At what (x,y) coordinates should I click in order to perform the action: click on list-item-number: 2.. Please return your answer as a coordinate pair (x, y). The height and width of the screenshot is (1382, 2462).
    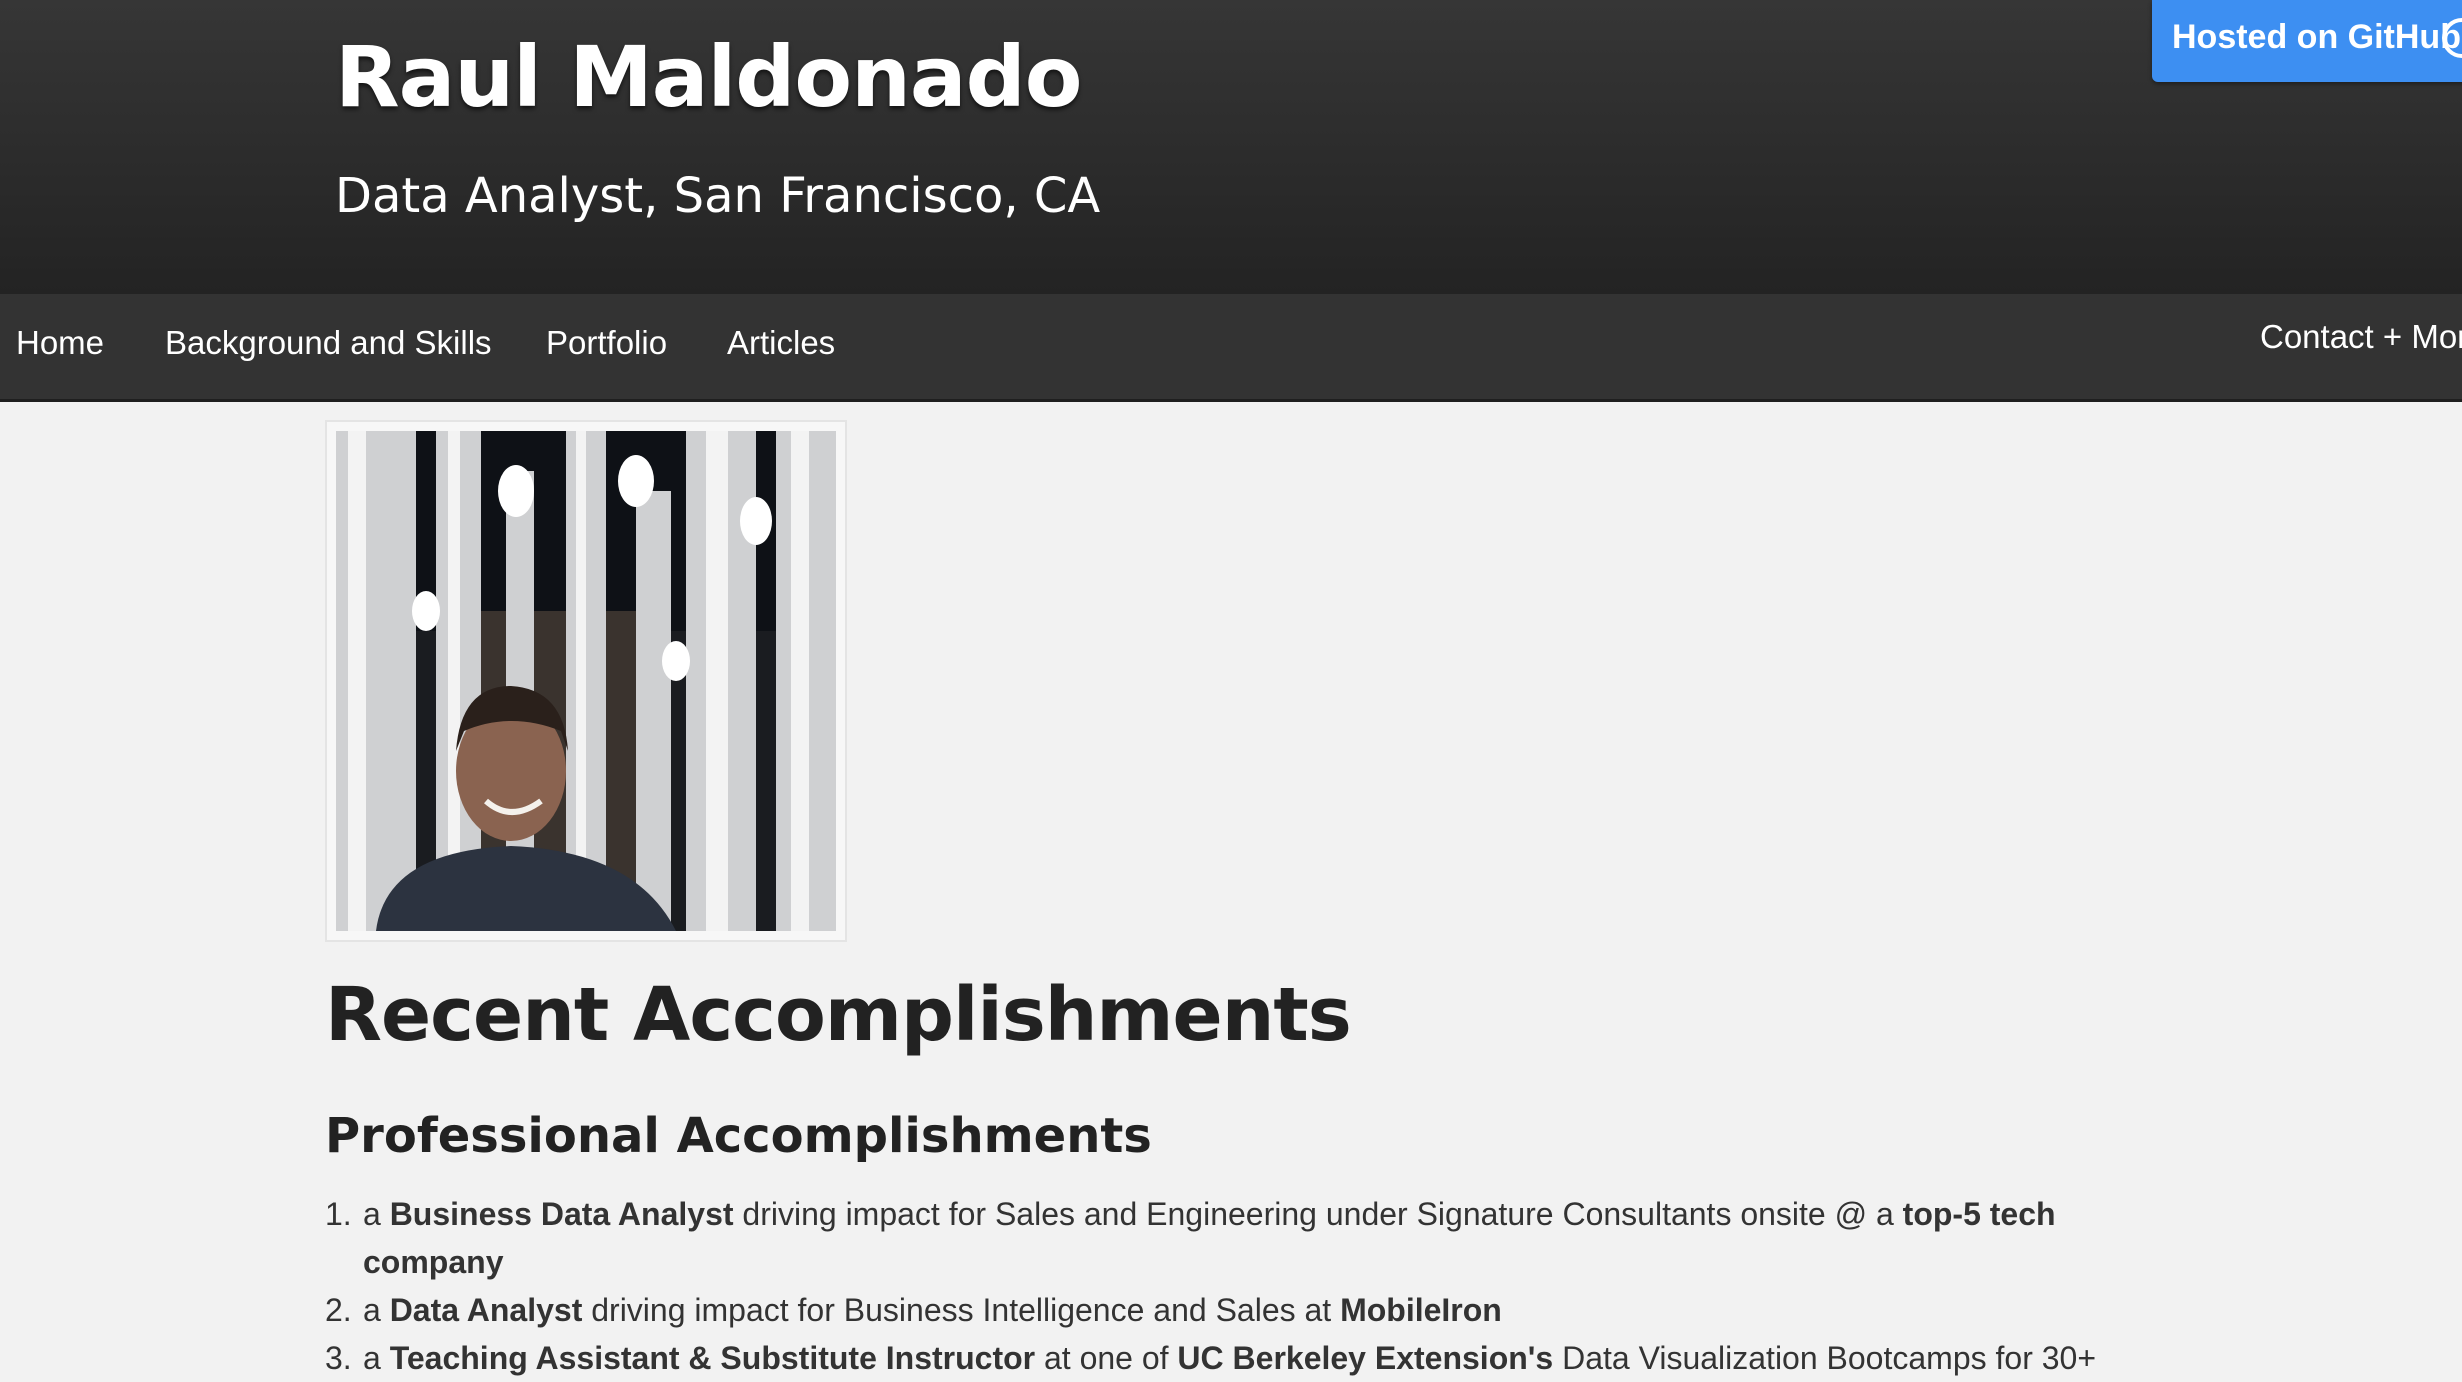
    Looking at the image, I should click on (338, 1310).